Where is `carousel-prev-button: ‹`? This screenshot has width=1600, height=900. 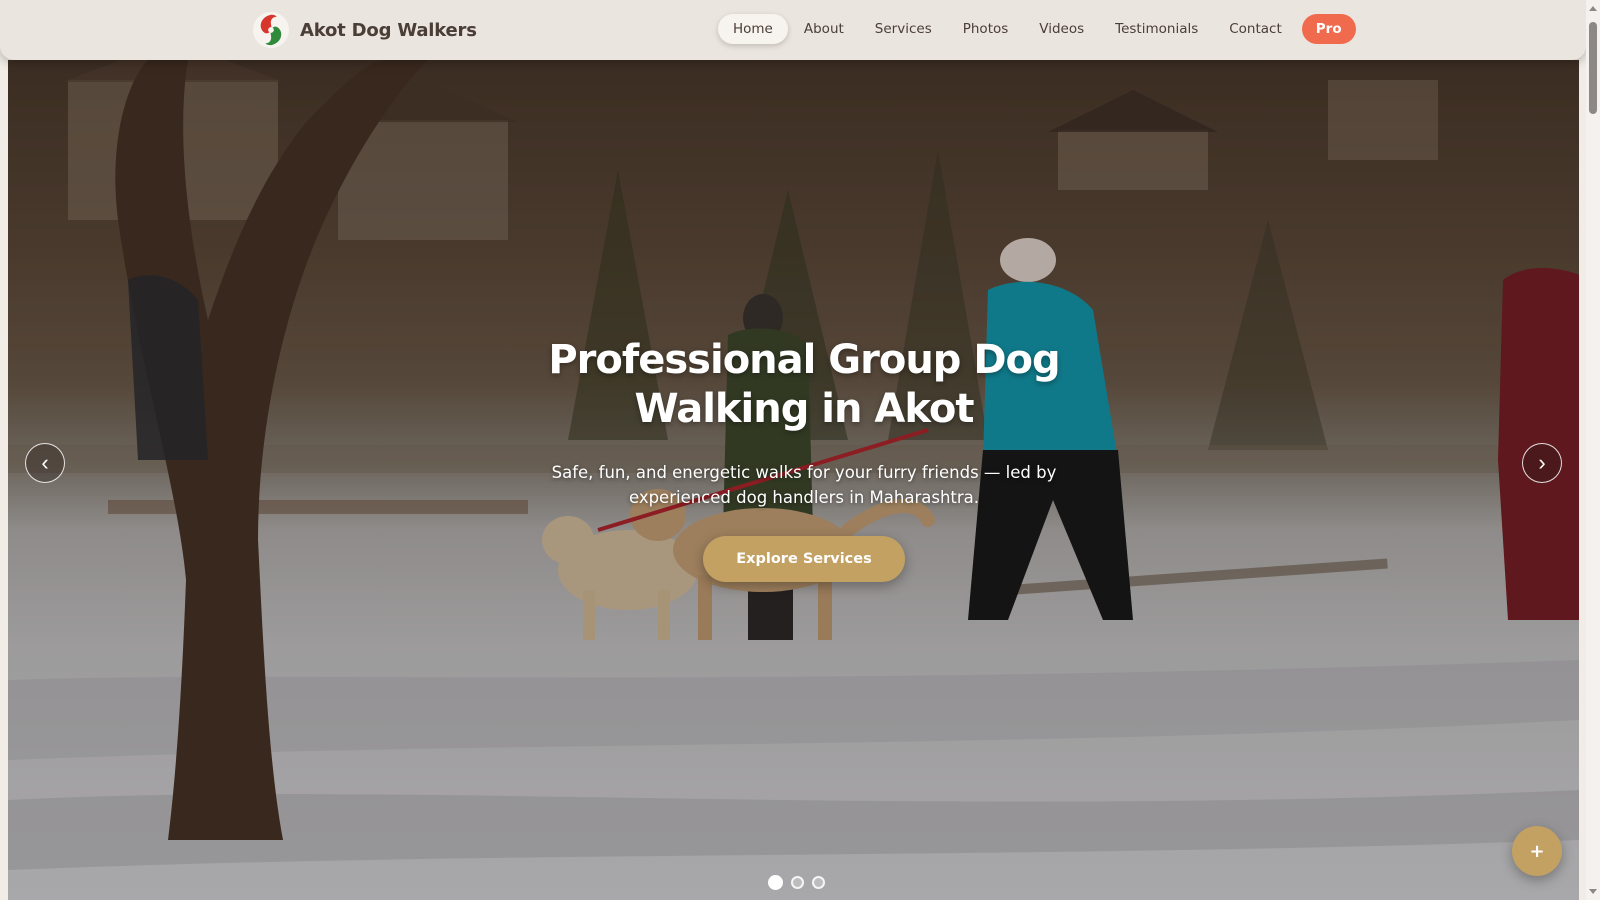
carousel-prev-button: ‹ is located at coordinates (45, 463).